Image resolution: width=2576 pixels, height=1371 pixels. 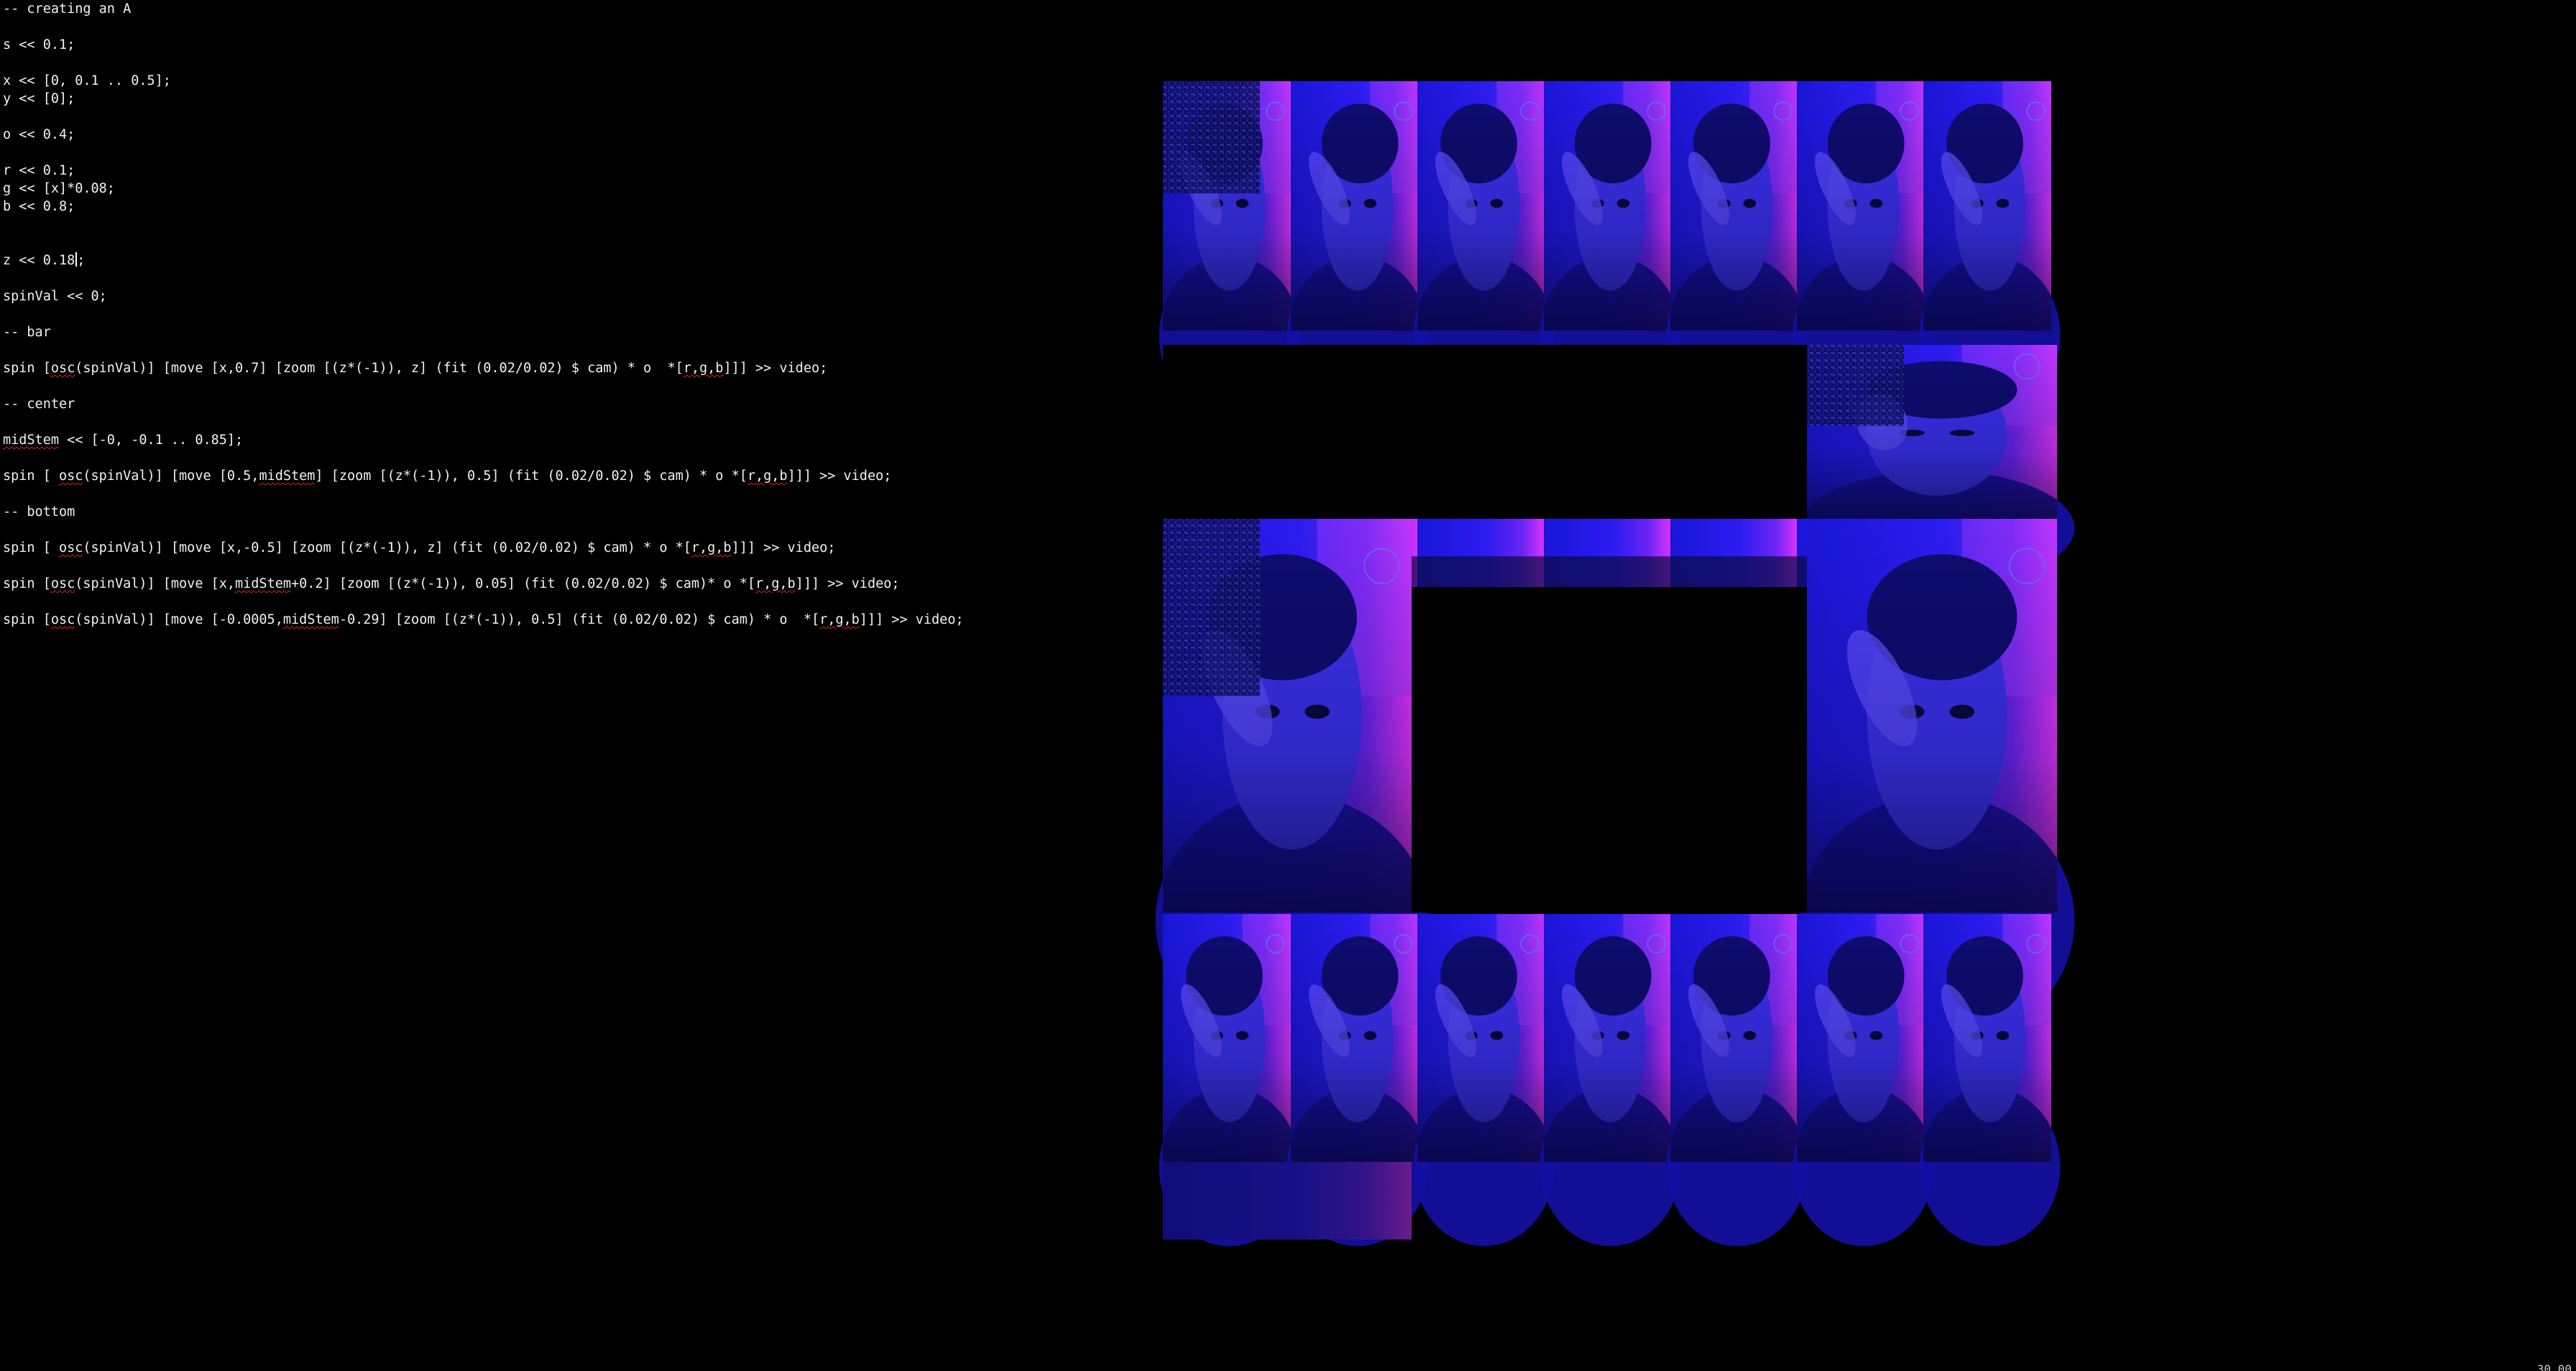 I want to click on code-line-3: s << 0.1;, so click(x=563, y=45).